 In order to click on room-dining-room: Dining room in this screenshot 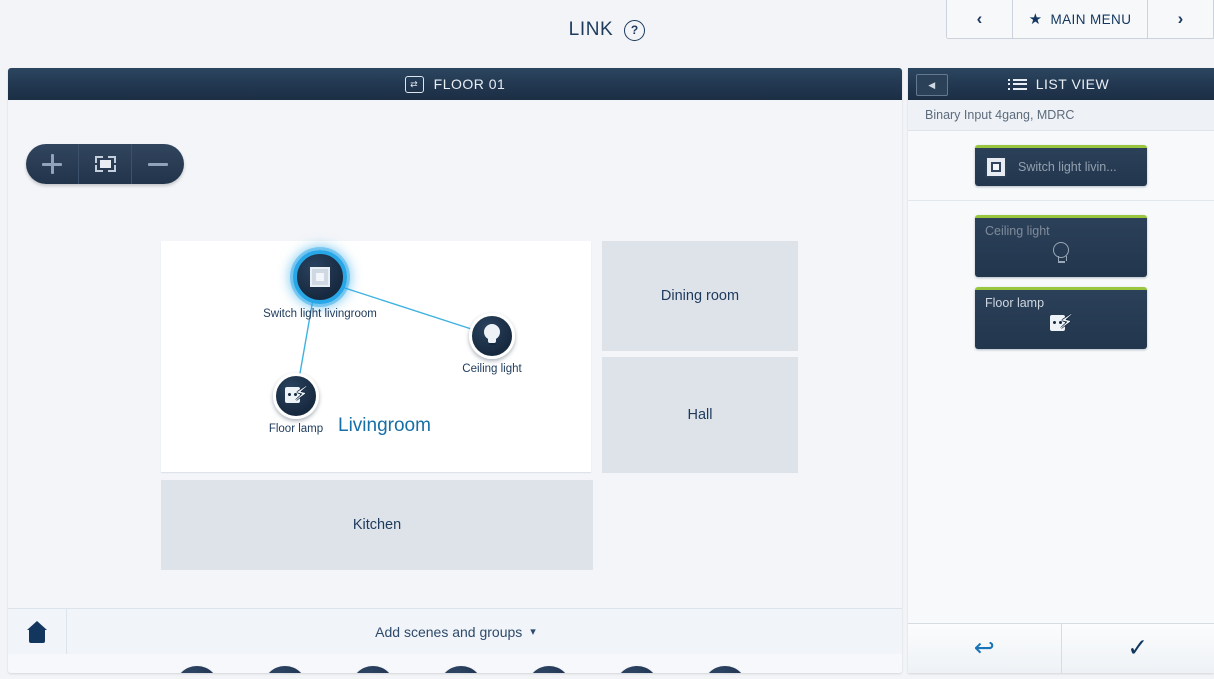, I will do `click(700, 296)`.